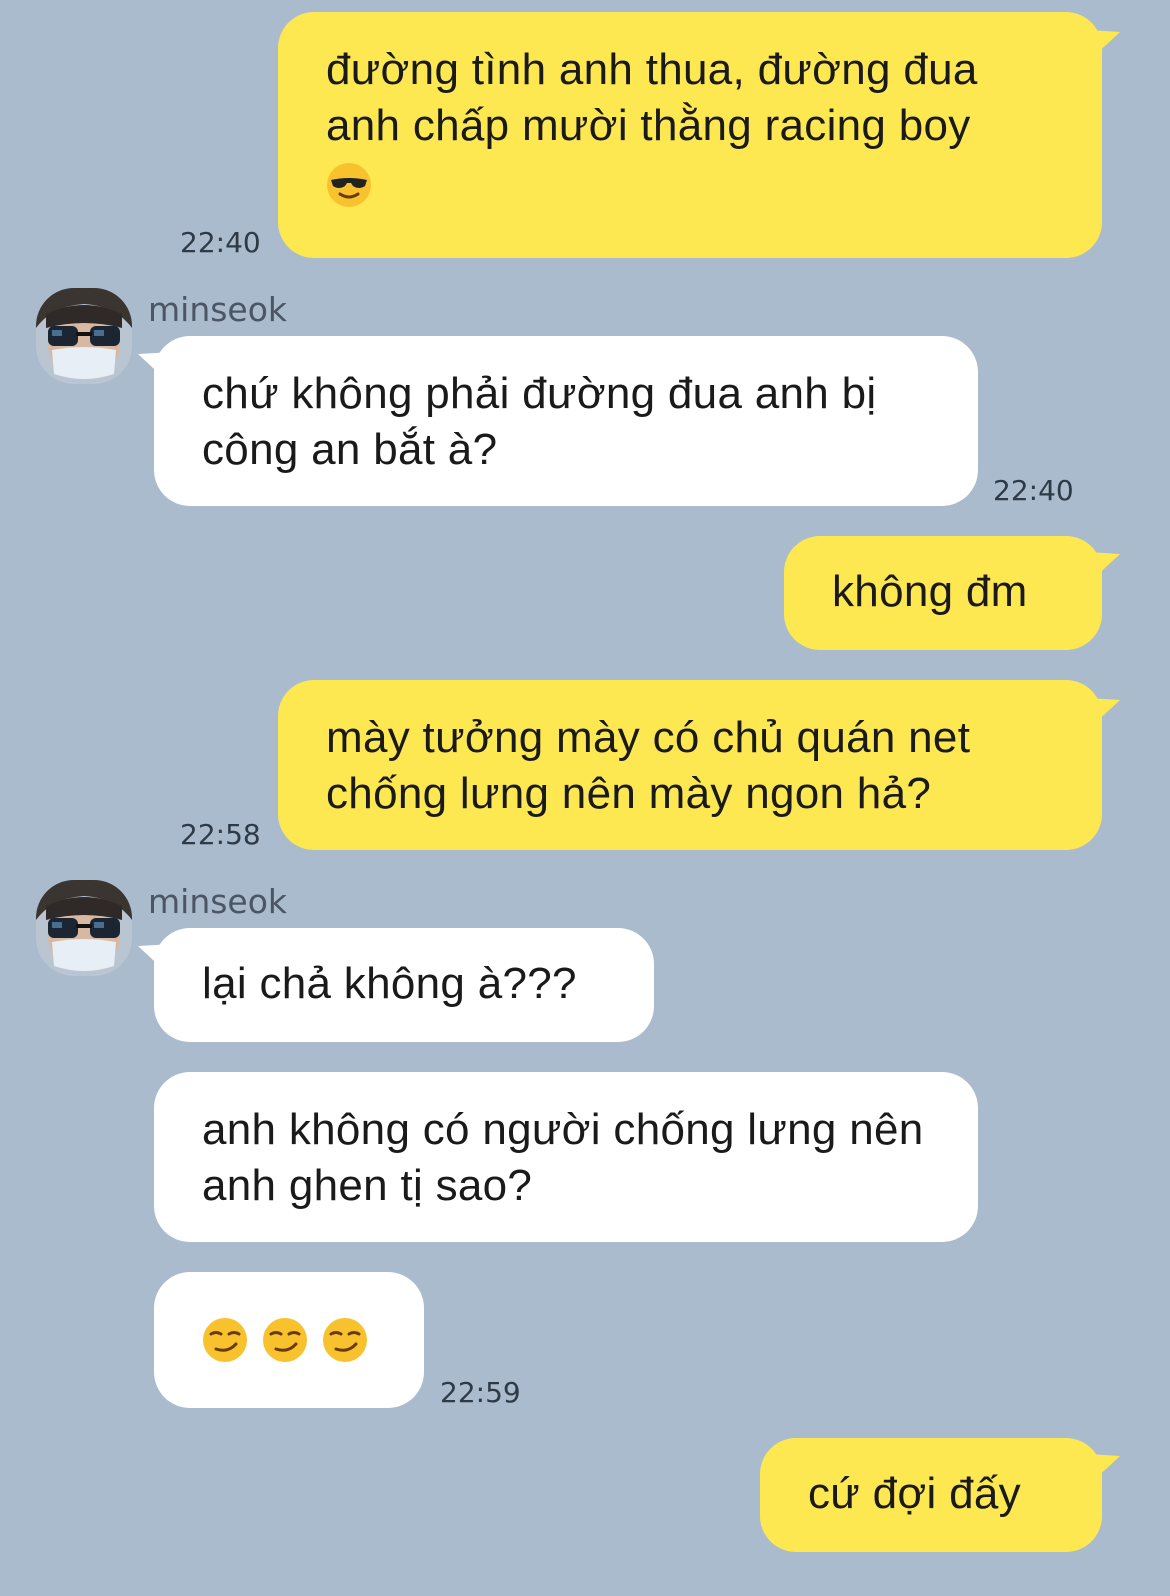  What do you see at coordinates (914, 1493) in the screenshot?
I see `message-text: cứ đợi đấy` at bounding box center [914, 1493].